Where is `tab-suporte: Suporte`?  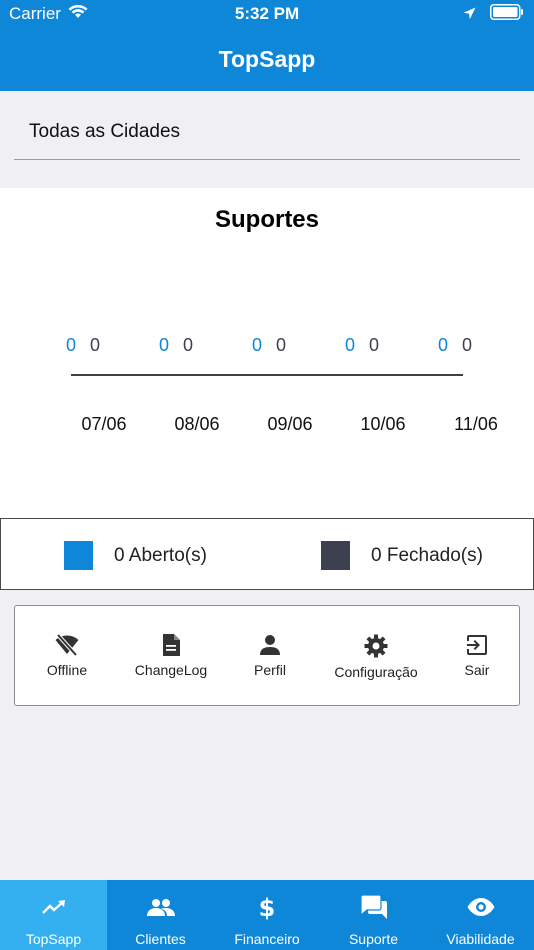 tab-suporte: Suporte is located at coordinates (373, 915).